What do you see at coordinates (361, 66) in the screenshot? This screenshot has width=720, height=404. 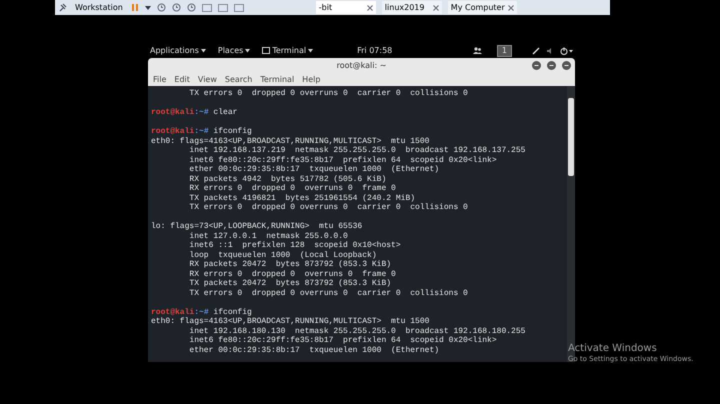 I see `window-title: root@kali: ~` at bounding box center [361, 66].